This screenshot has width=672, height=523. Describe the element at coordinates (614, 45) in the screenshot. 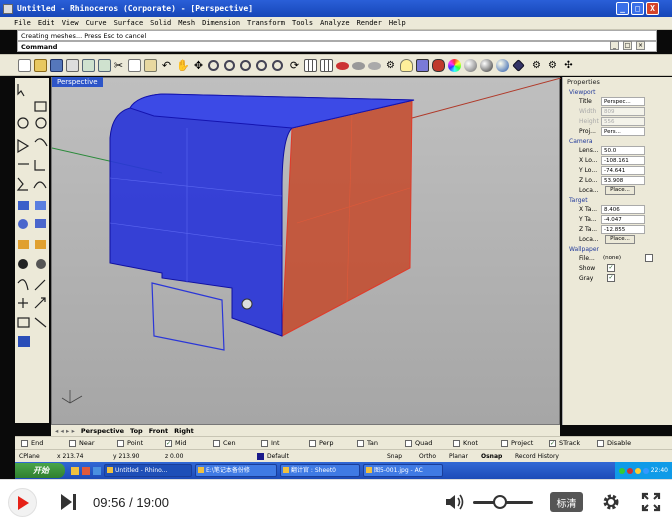

I see `mdi-minimize-icon: _` at that location.